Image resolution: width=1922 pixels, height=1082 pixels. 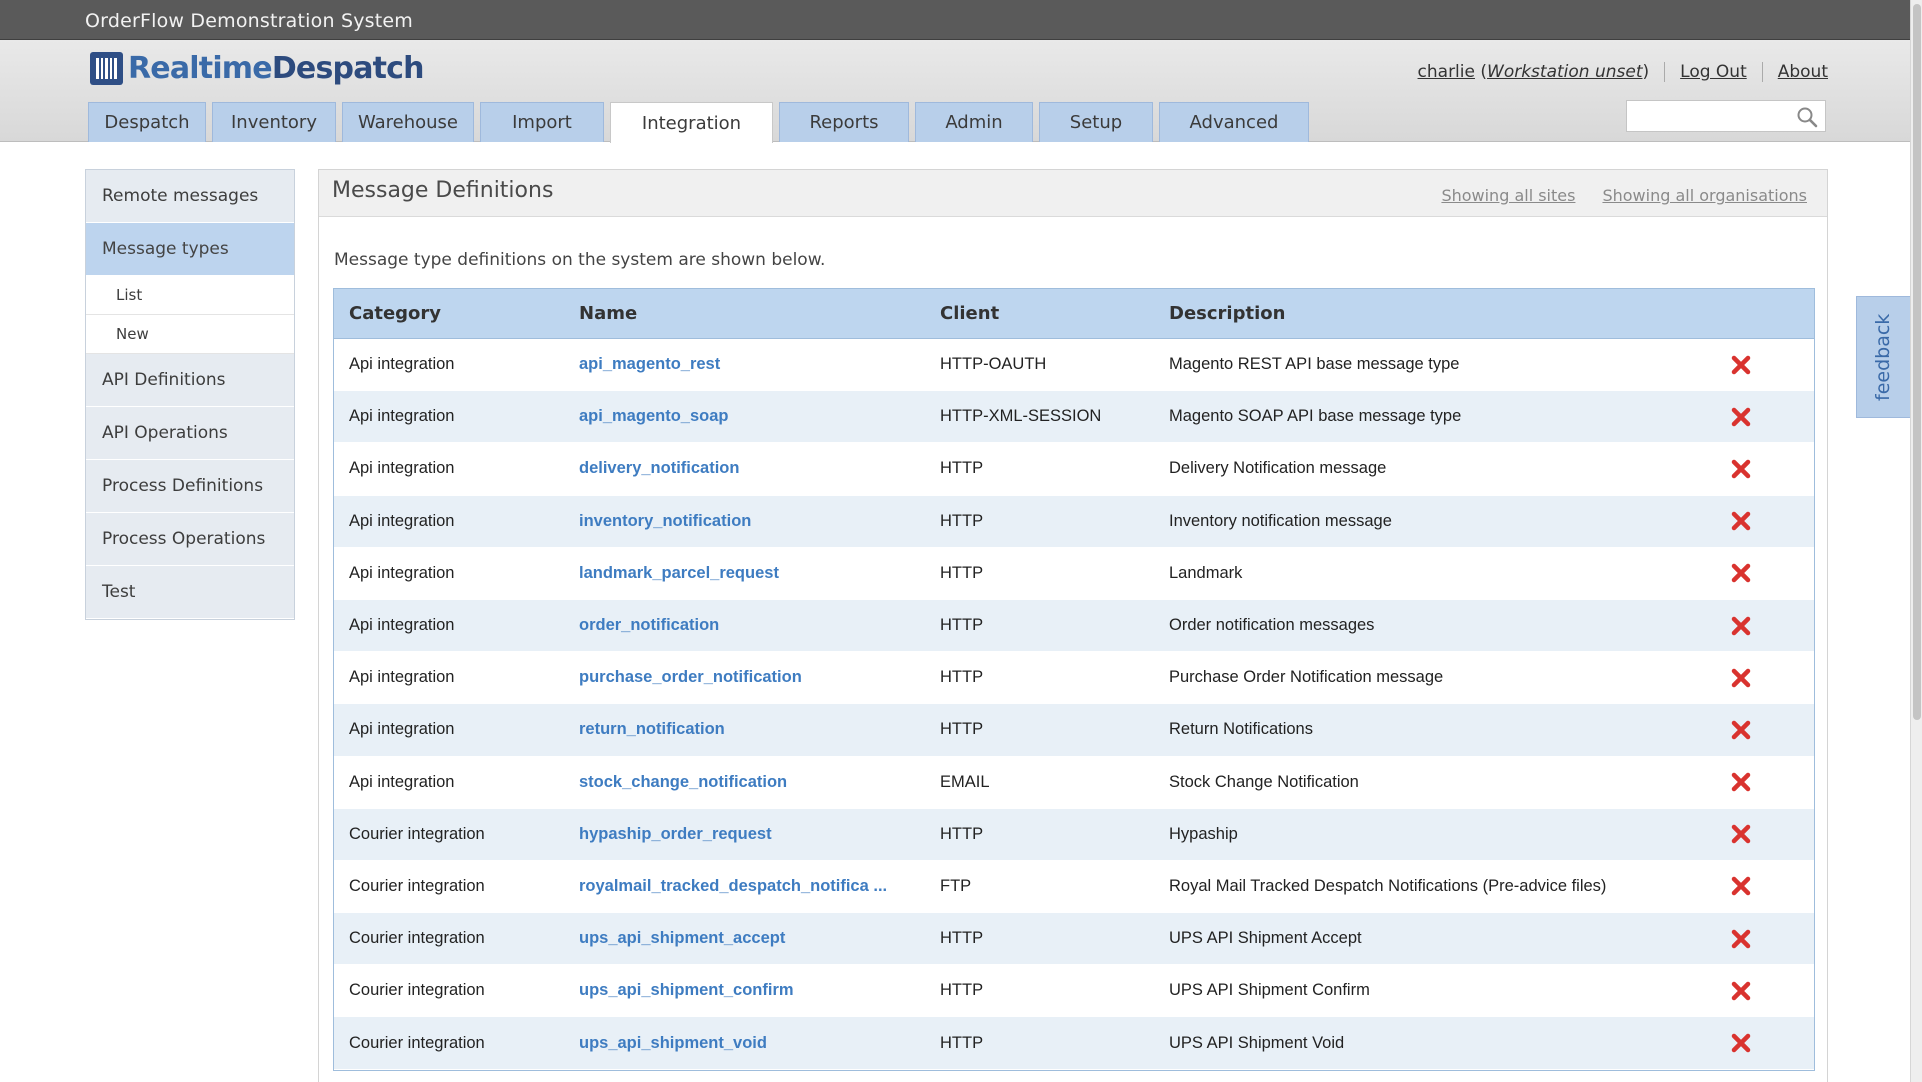 I want to click on name-link: inventory_notification, so click(x=665, y=521).